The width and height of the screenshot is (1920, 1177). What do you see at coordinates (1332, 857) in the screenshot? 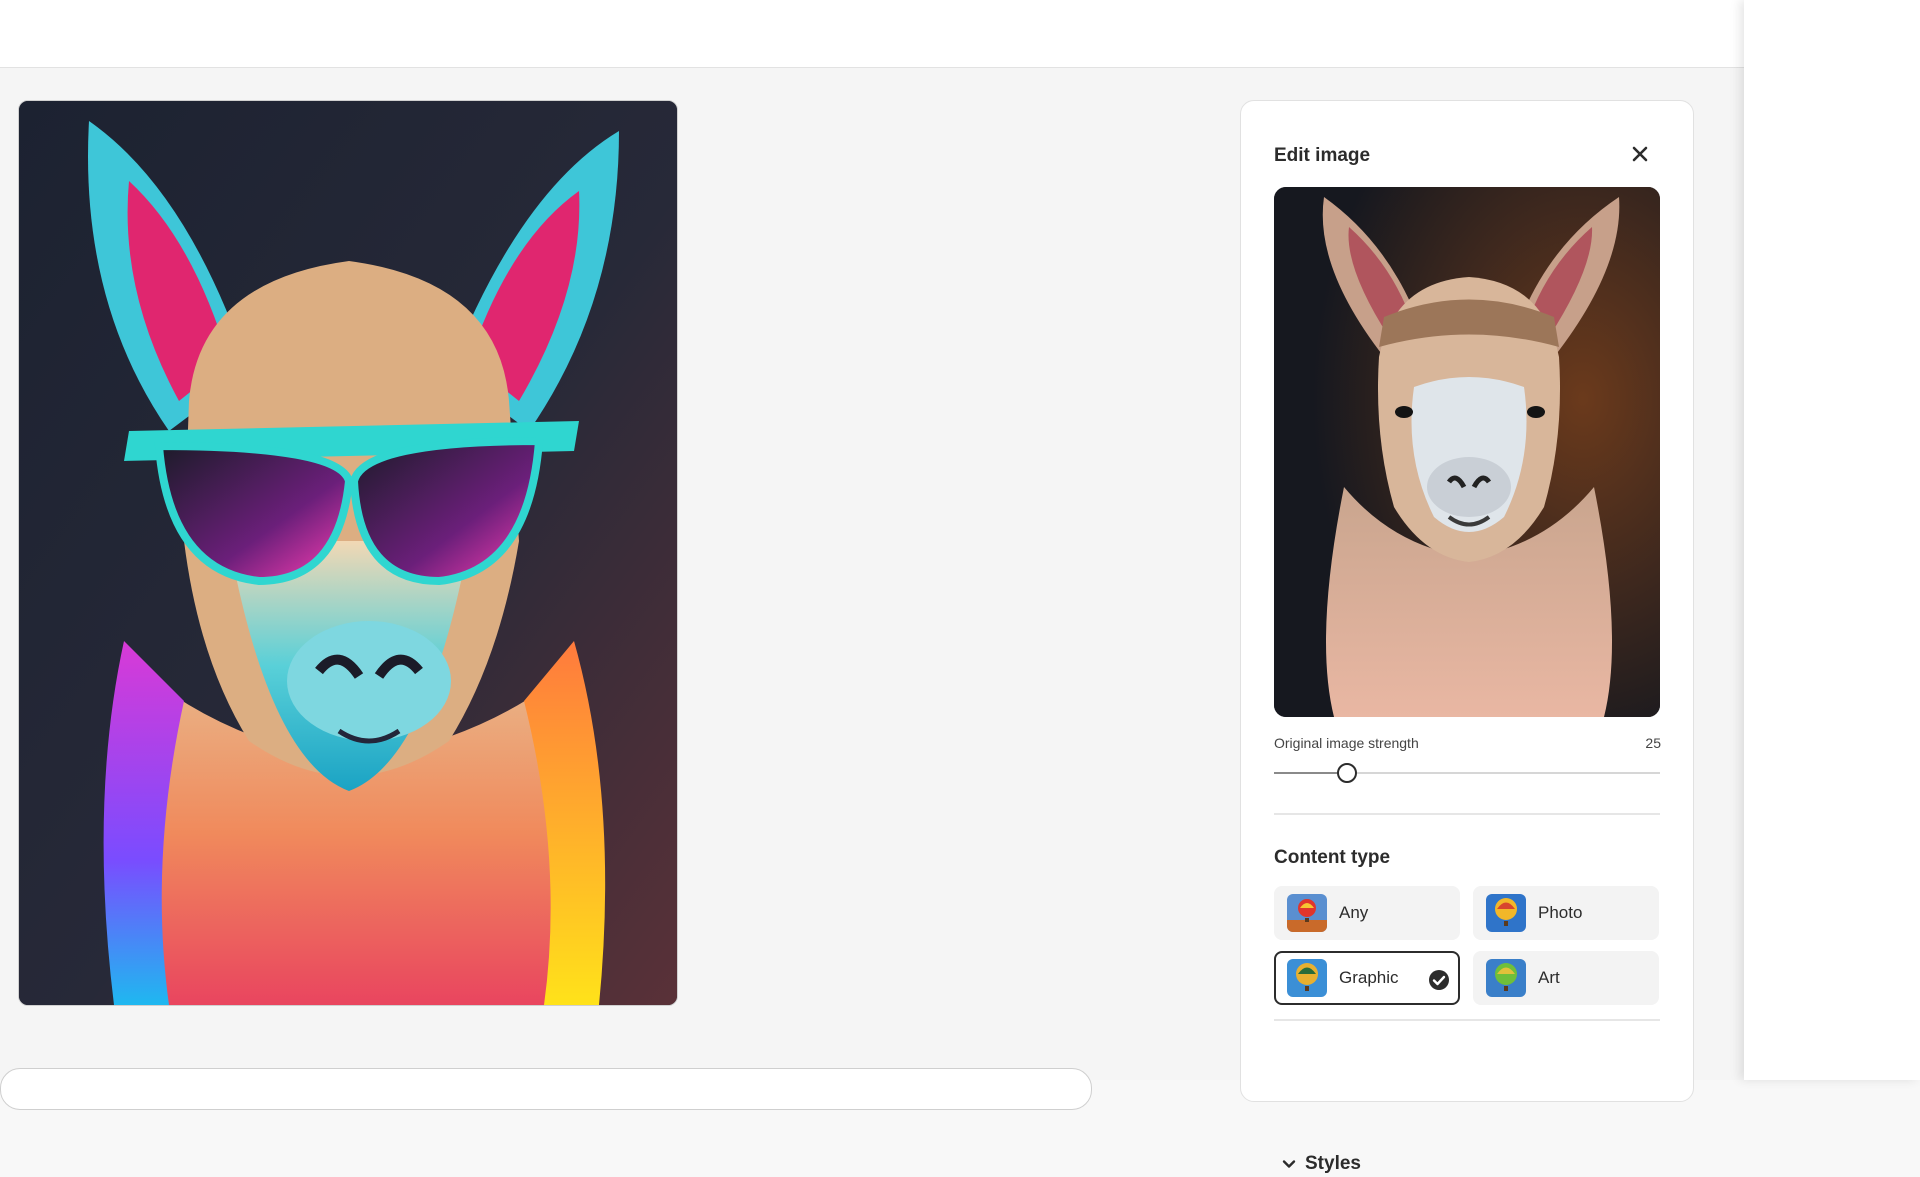
I see `content-type-heading: Content type` at bounding box center [1332, 857].